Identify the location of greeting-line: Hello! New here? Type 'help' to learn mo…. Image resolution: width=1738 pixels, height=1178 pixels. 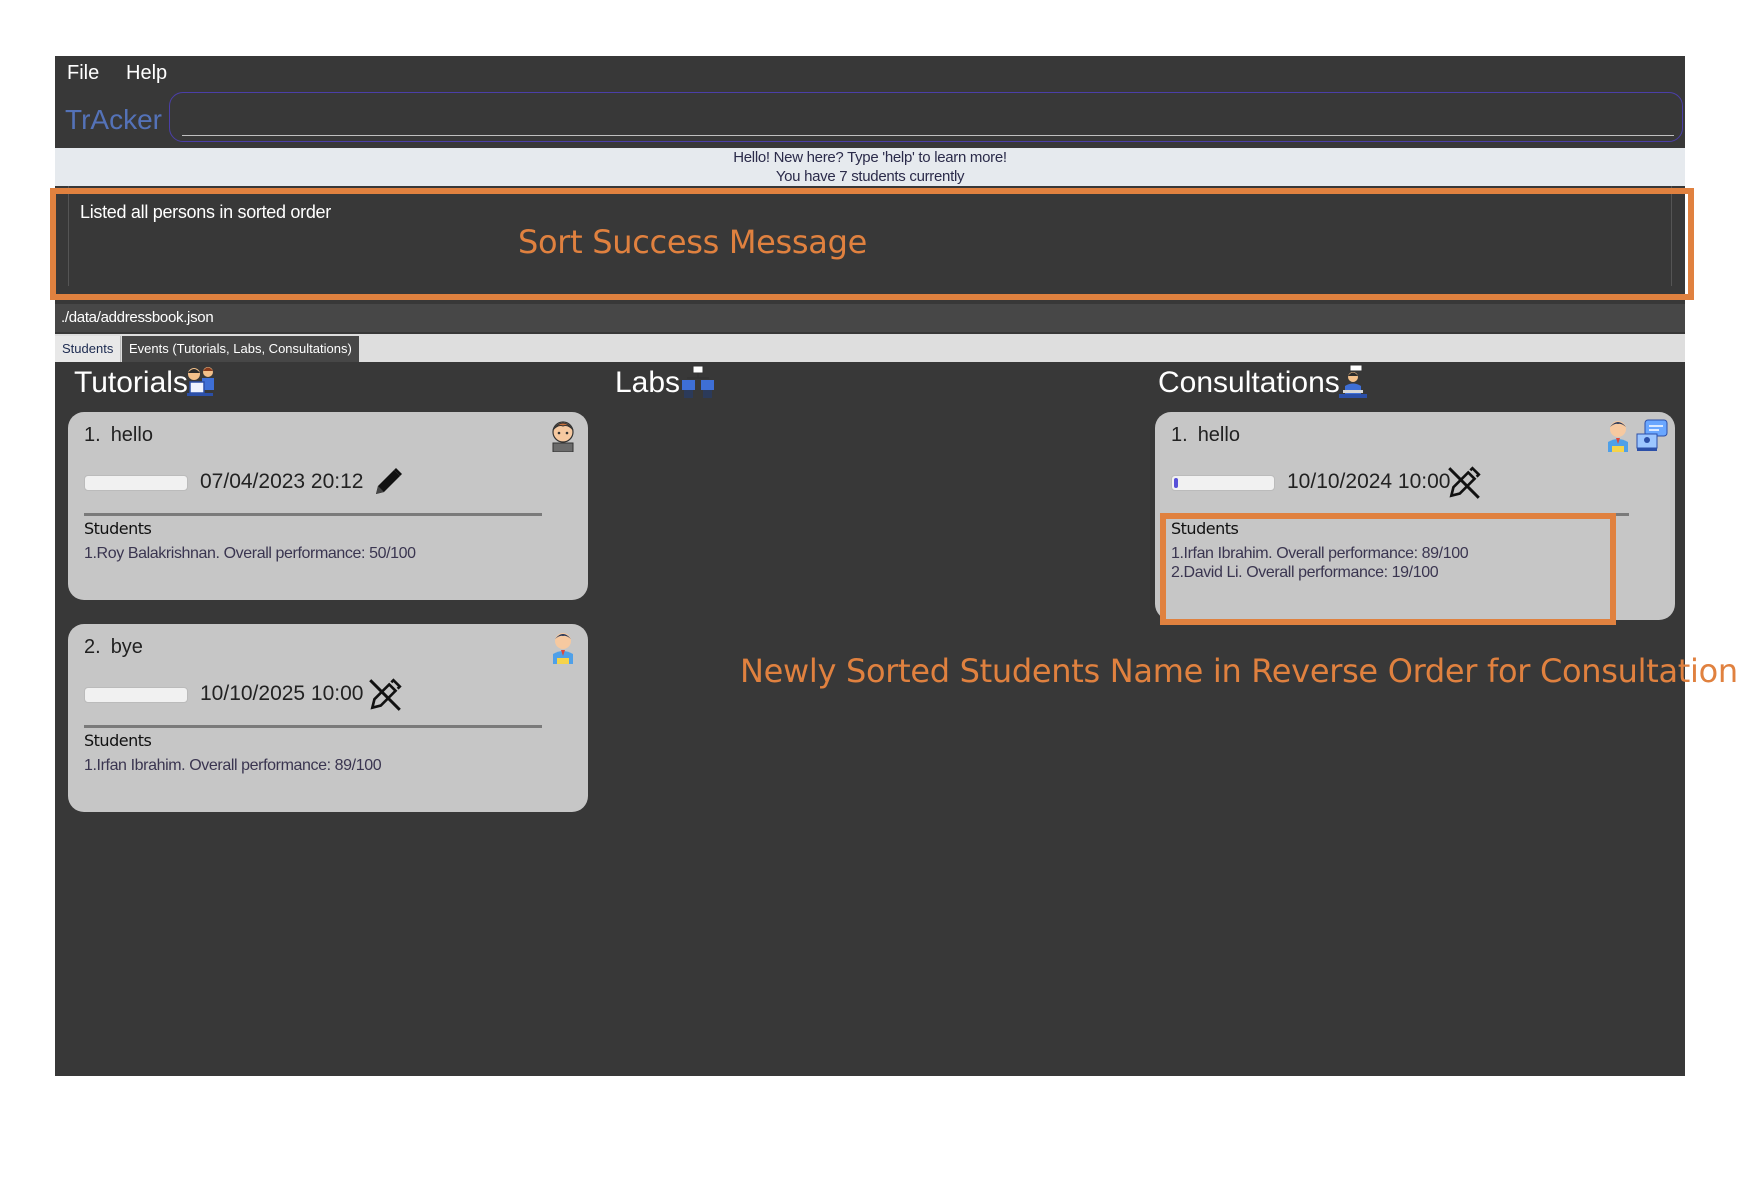
(870, 157).